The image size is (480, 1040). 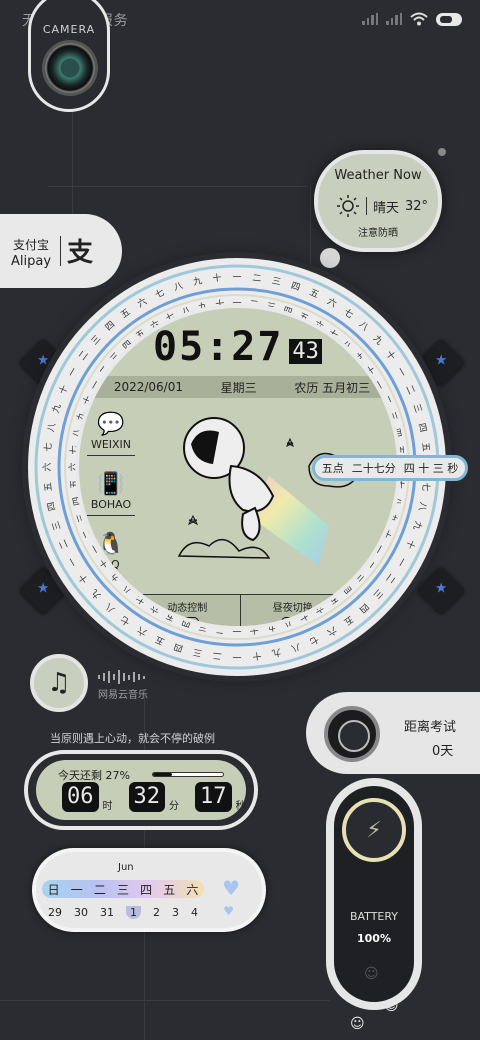 I want to click on exam-countdown-widget: 距离考试 0天, so click(x=393, y=733).